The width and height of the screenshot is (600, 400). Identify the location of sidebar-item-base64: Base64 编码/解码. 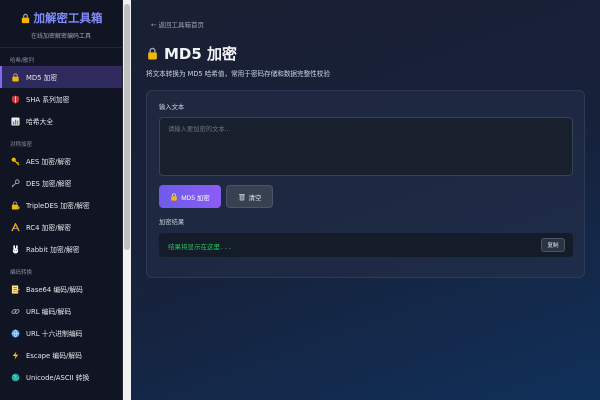
(61, 289).